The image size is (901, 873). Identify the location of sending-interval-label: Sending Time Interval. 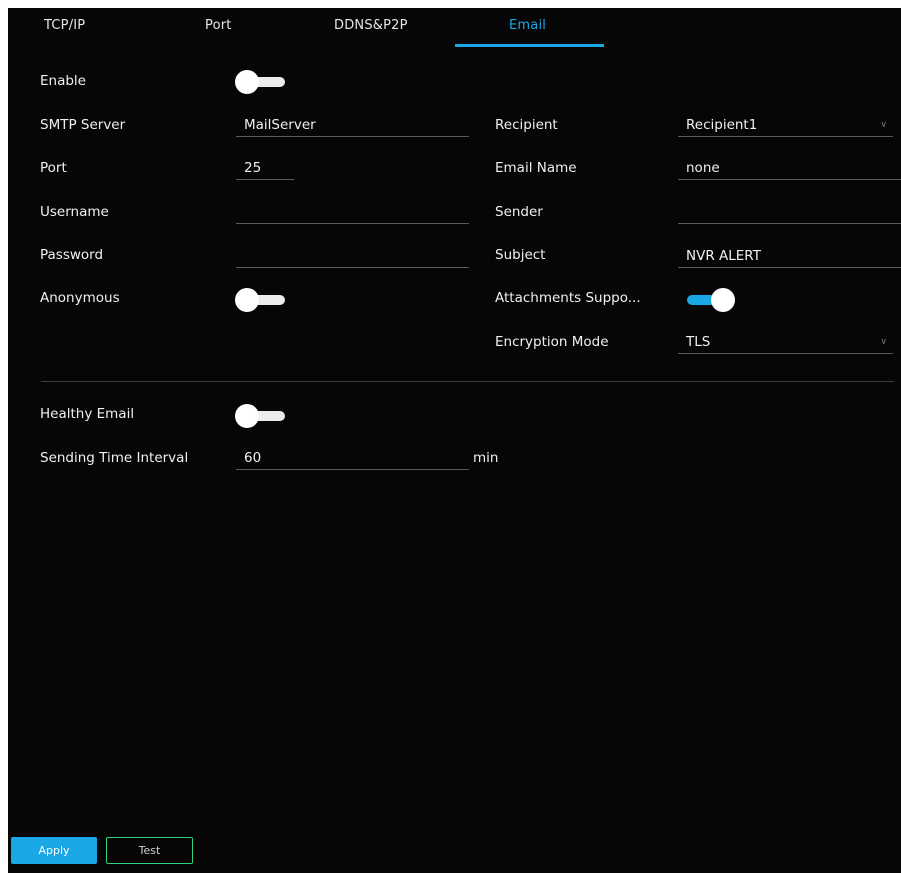
(114, 458).